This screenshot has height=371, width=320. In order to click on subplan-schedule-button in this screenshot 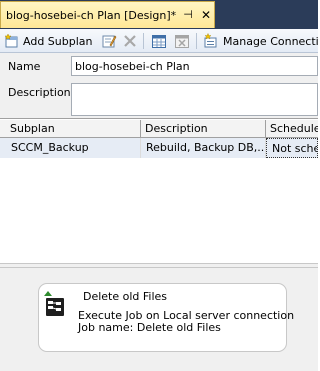, I will do `click(159, 41)`.